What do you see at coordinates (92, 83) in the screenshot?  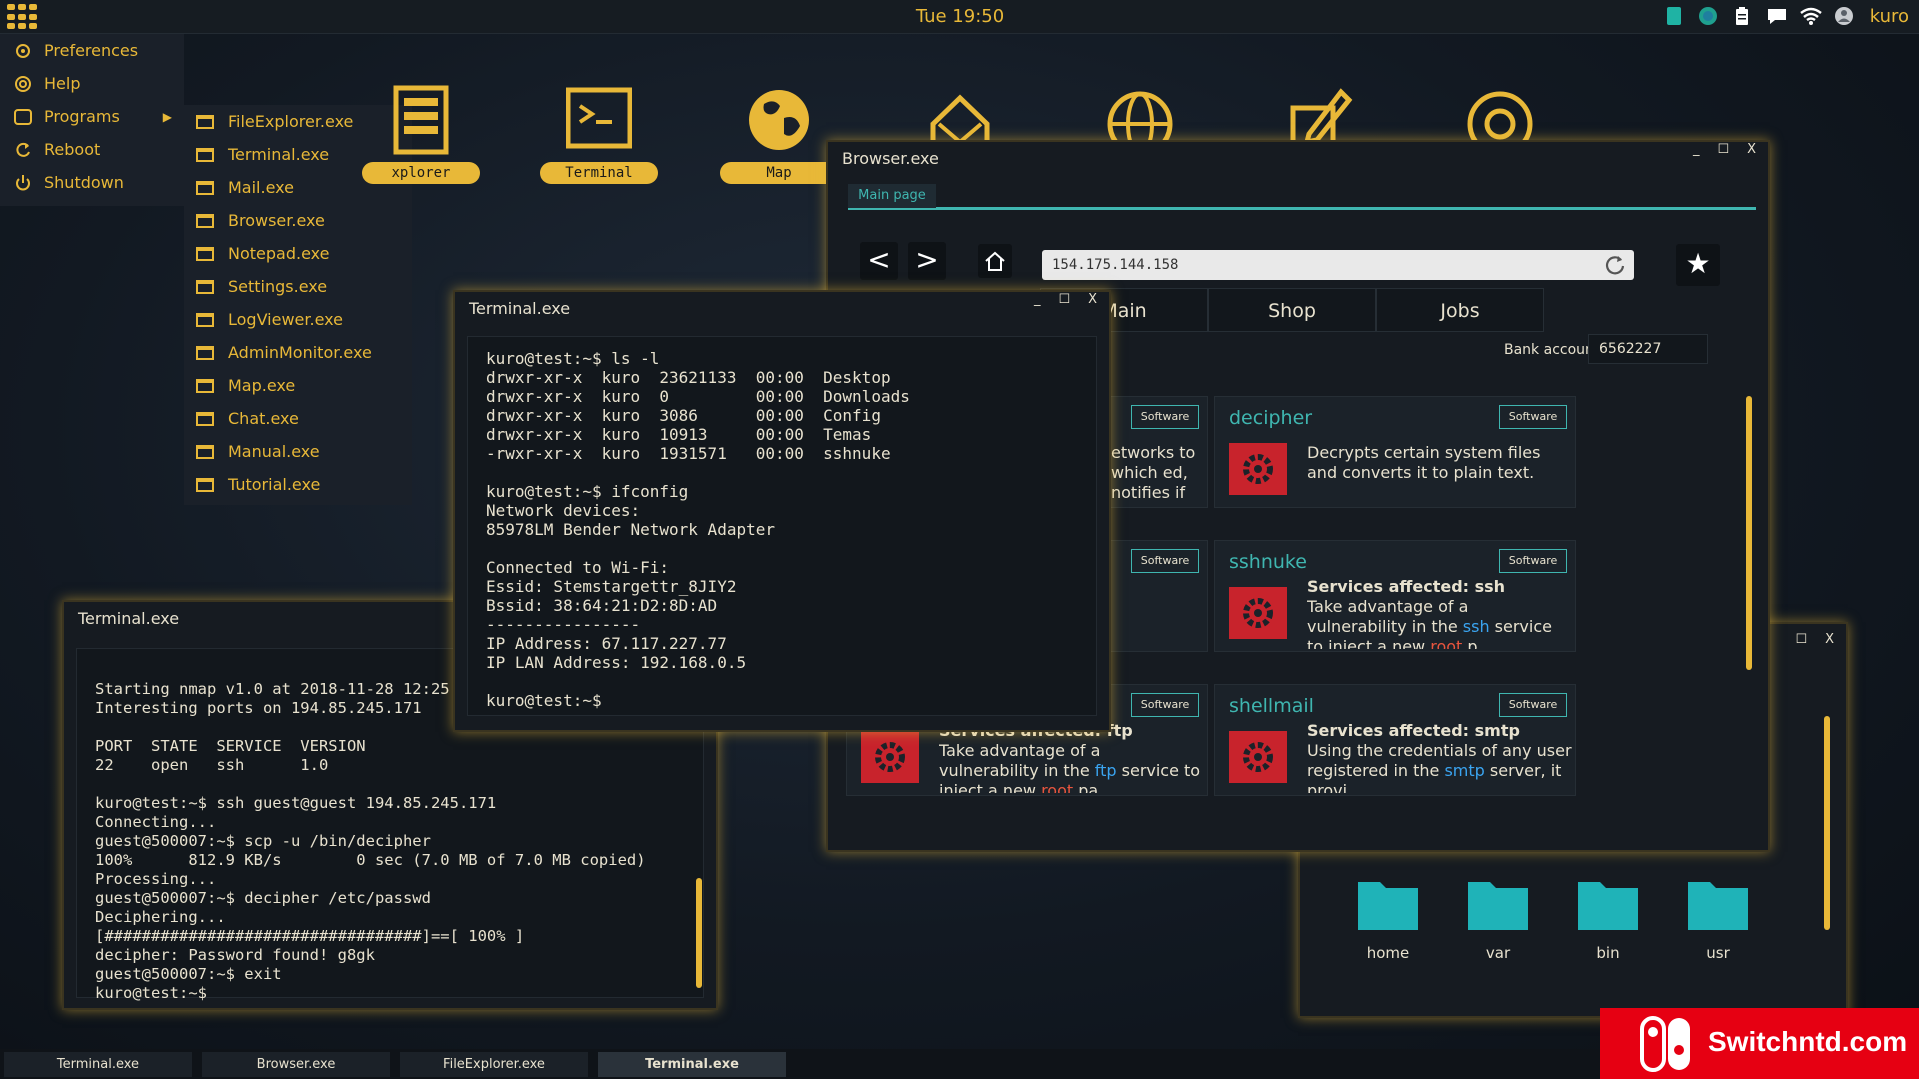 I see `menu-item-help: Help` at bounding box center [92, 83].